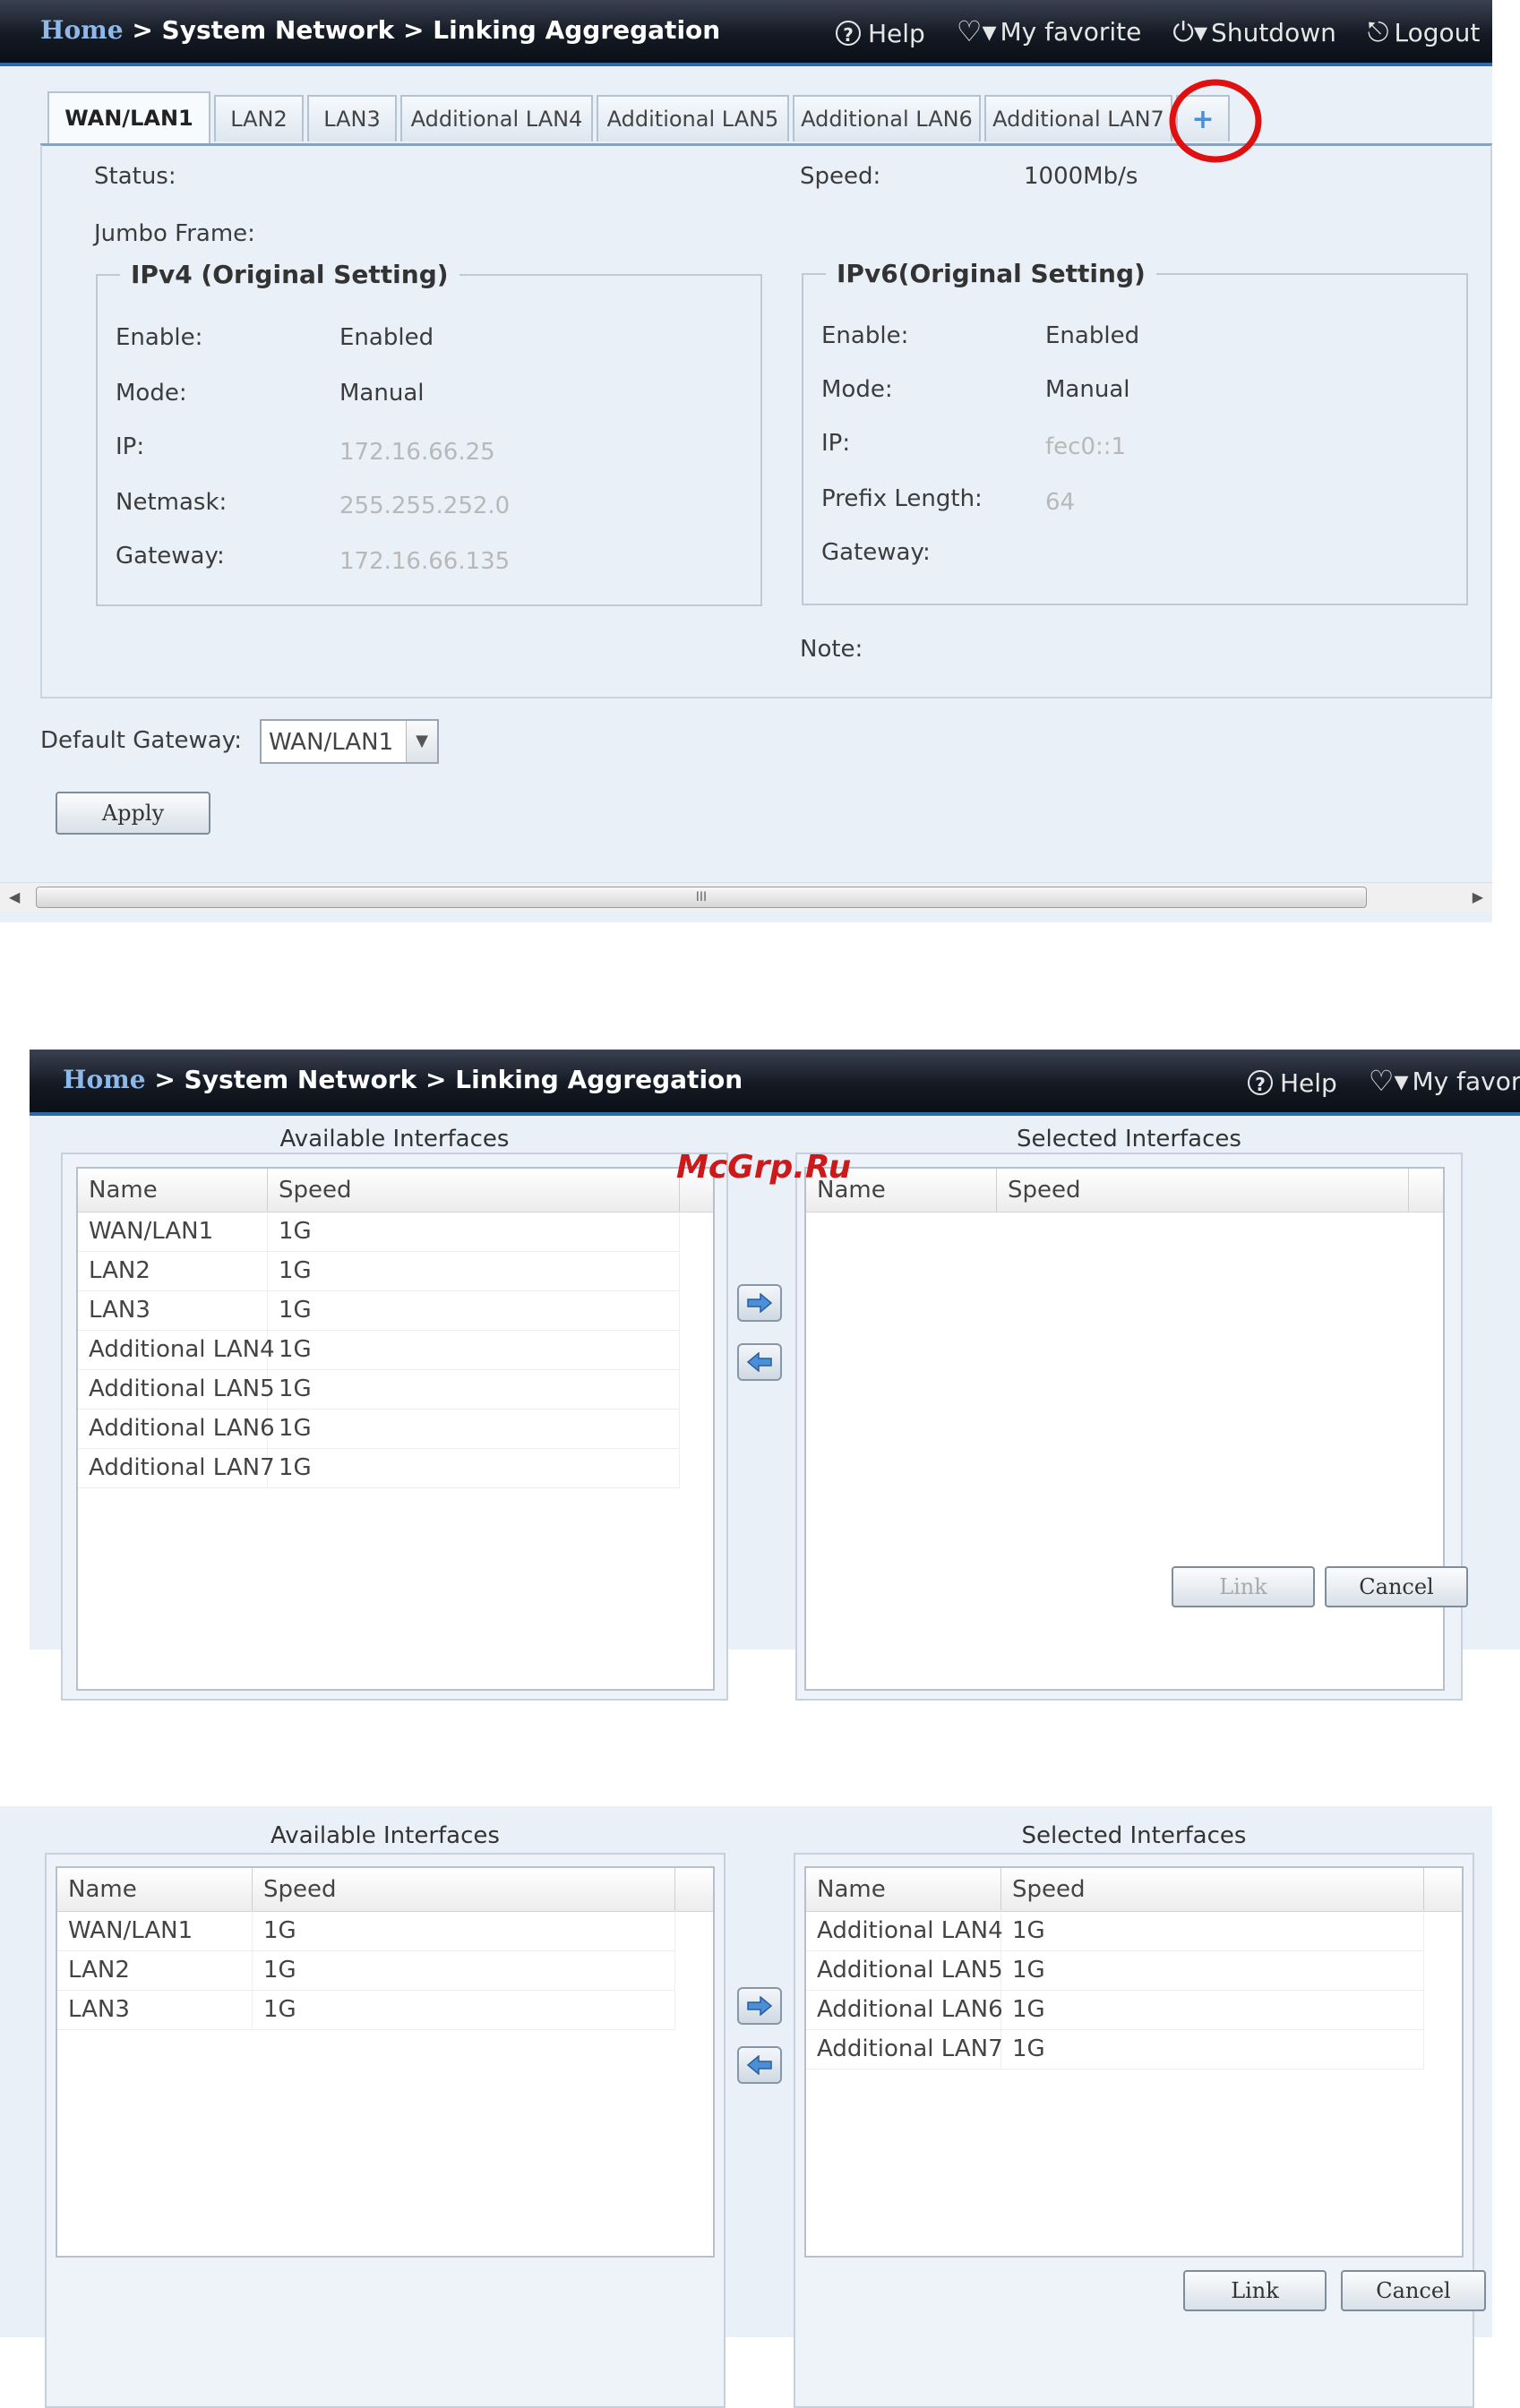  Describe the element at coordinates (259, 118) in the screenshot. I see `tab-lan2: LAN2` at that location.